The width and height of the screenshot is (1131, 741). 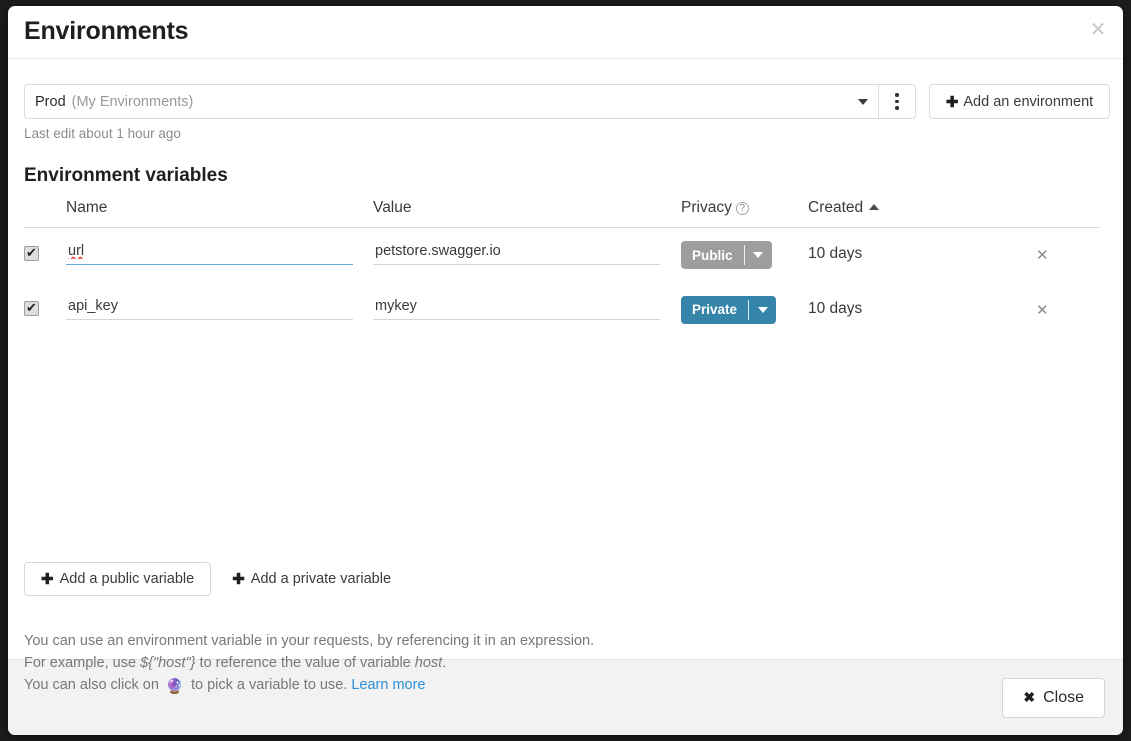 I want to click on add-public-variable-label: Add a public variable, so click(x=127, y=579).